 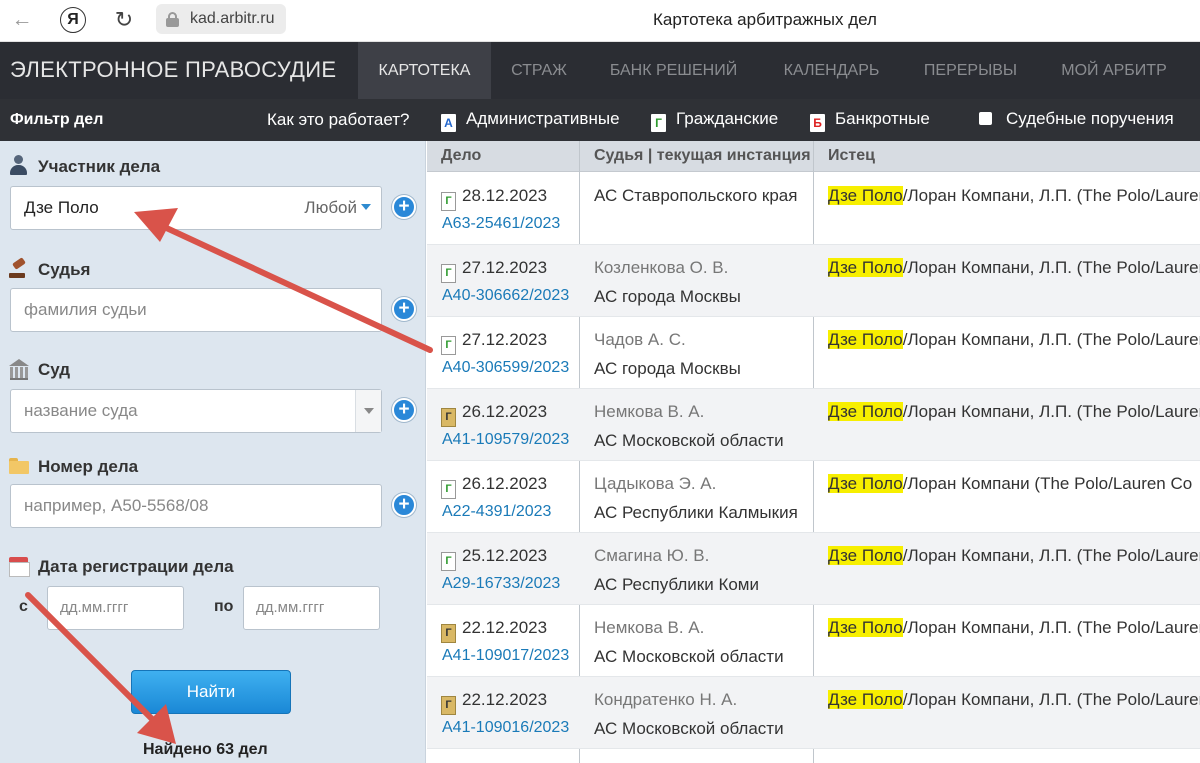 I want to click on caret-down-icon, so click(x=366, y=207).